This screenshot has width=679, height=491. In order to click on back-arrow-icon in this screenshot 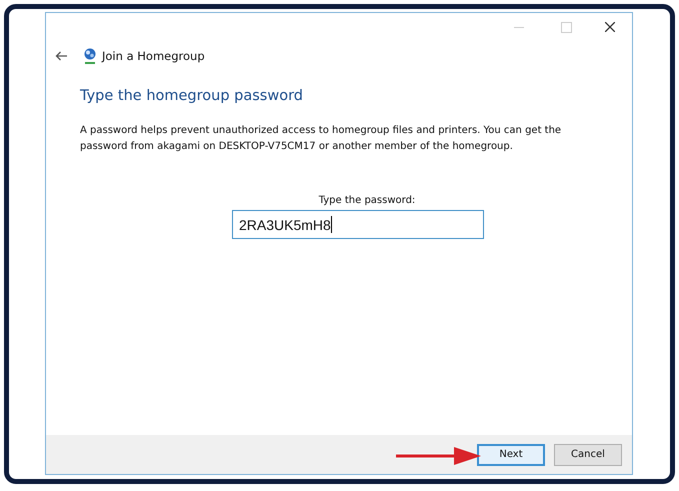, I will do `click(61, 56)`.